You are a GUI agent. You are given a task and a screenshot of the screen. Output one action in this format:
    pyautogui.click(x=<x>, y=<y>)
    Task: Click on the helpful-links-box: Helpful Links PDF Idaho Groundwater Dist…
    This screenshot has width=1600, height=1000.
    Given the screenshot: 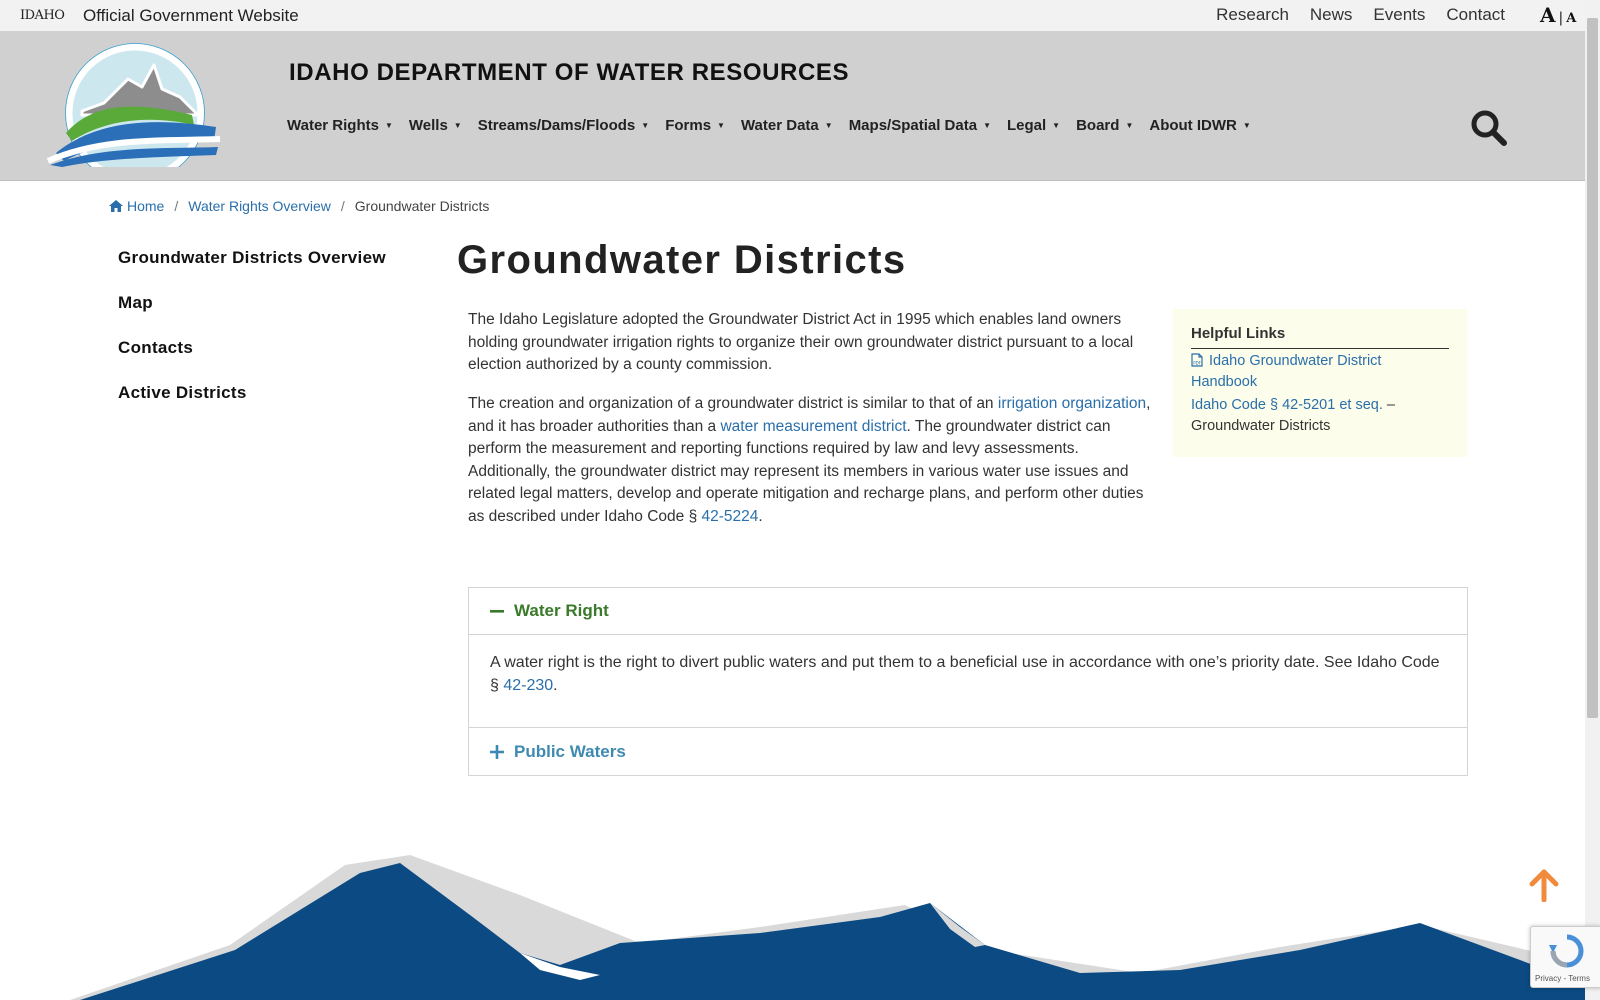 What is the action you would take?
    pyautogui.click(x=1320, y=383)
    